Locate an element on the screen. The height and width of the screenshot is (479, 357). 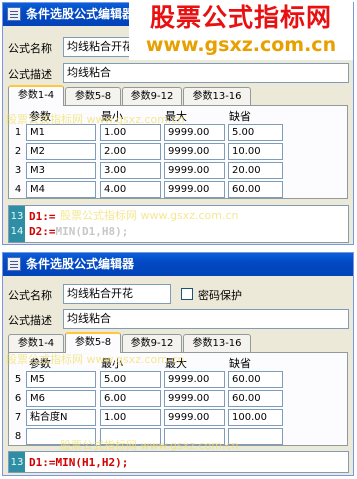
param-default-cell: 20.00 is located at coordinates (255, 170).